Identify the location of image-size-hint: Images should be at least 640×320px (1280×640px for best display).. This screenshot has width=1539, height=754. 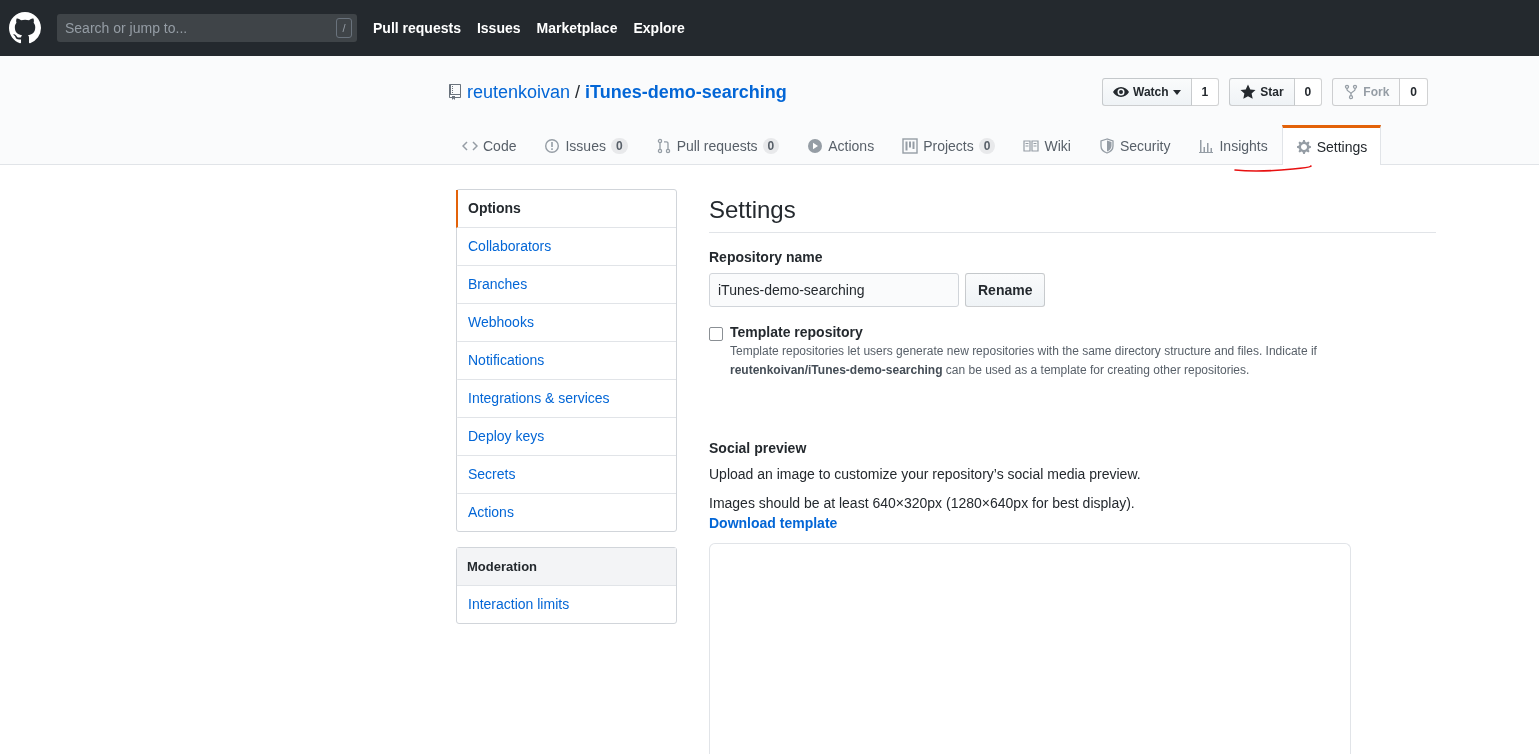
(922, 503).